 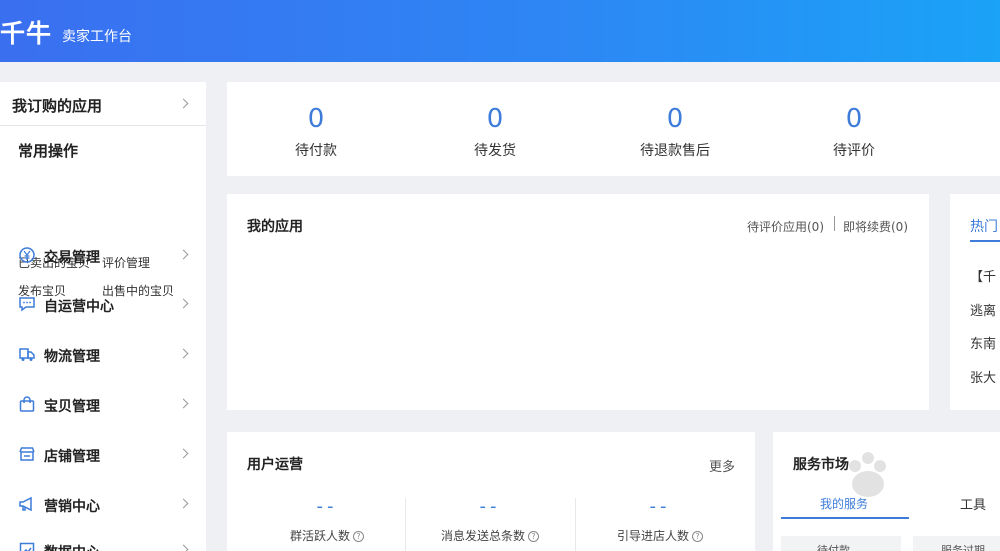 What do you see at coordinates (833, 547) in the screenshot?
I see `service-row-label: 待付款` at bounding box center [833, 547].